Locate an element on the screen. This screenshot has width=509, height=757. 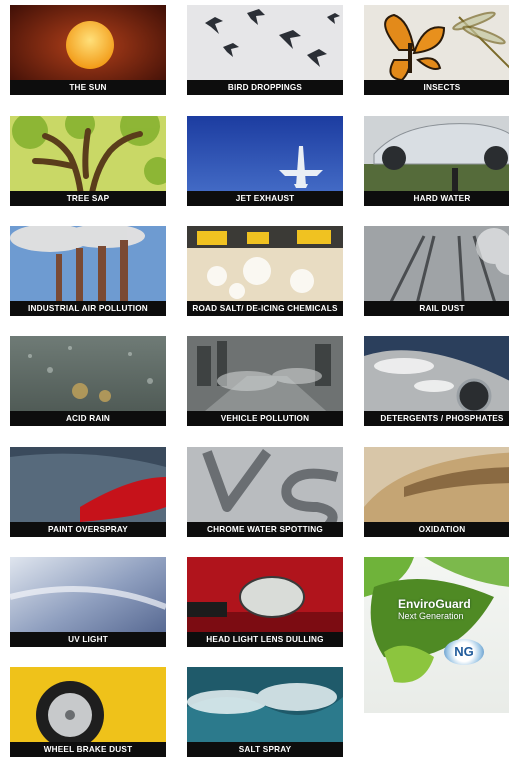
tile-tree-sap: TREE SAP is located at coordinates (88, 161).